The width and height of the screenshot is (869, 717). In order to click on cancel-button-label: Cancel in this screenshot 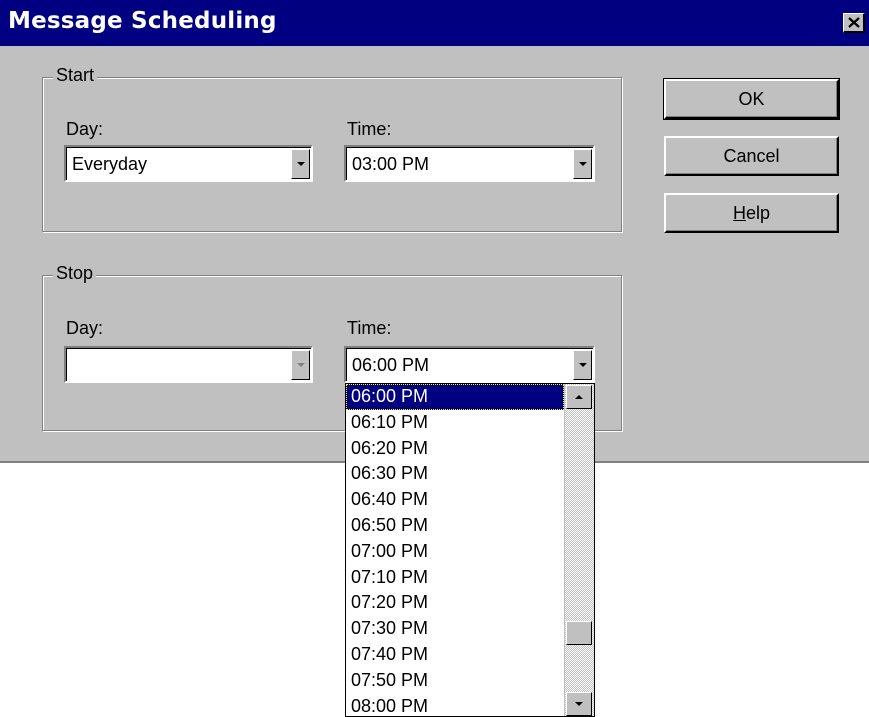, I will do `click(751, 155)`.